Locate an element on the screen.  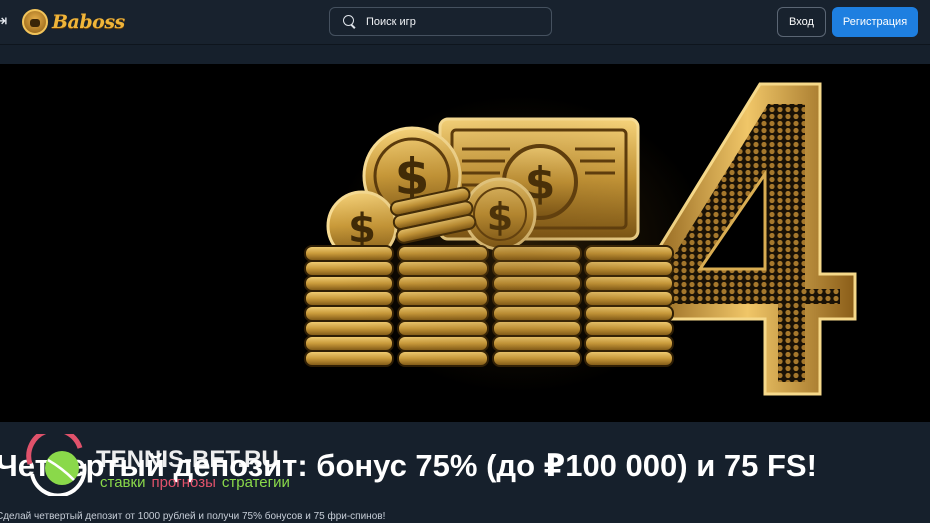
login-button: Вход is located at coordinates (801, 22).